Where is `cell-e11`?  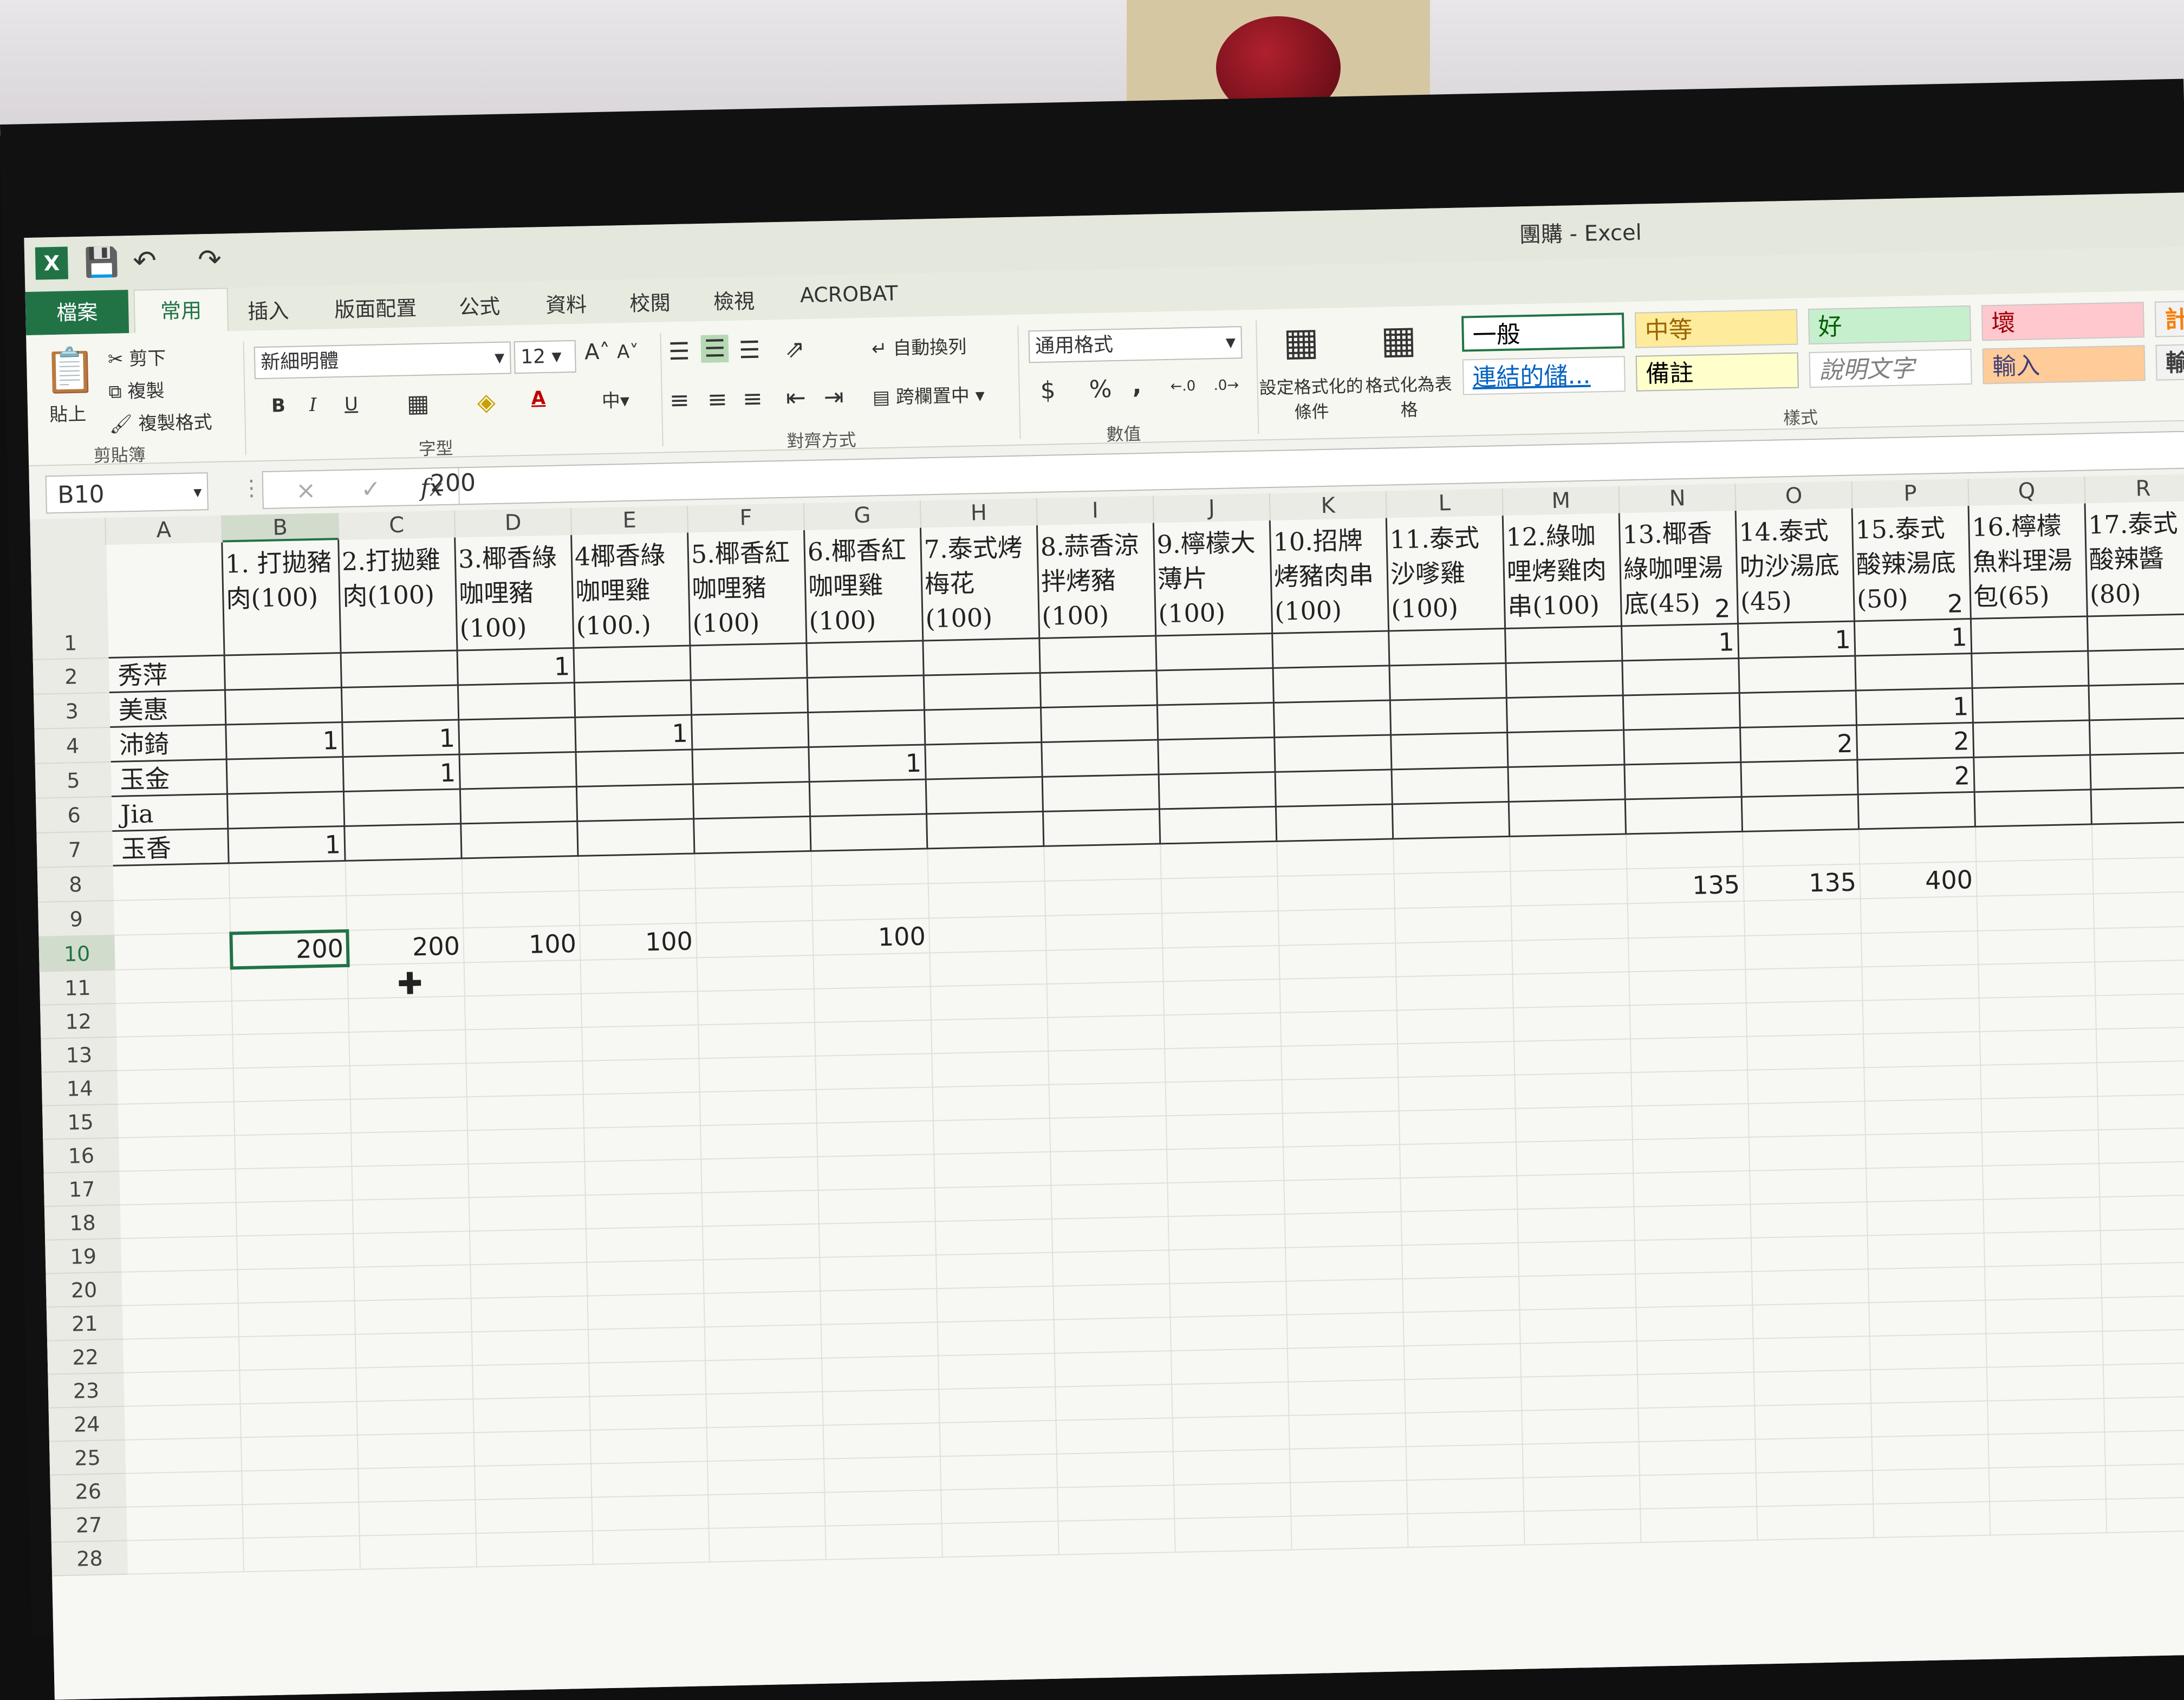
cell-e11 is located at coordinates (639, 976).